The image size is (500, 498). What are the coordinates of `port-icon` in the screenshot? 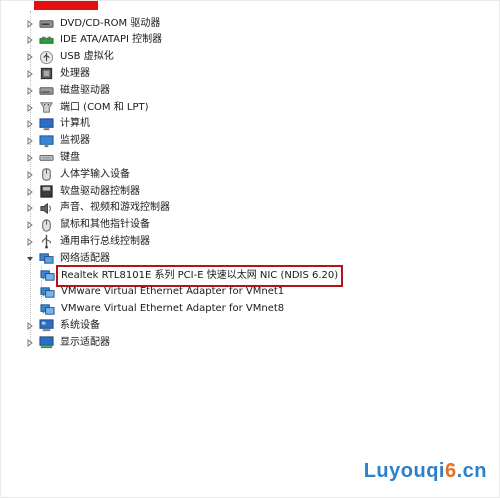 It's located at (46, 108).